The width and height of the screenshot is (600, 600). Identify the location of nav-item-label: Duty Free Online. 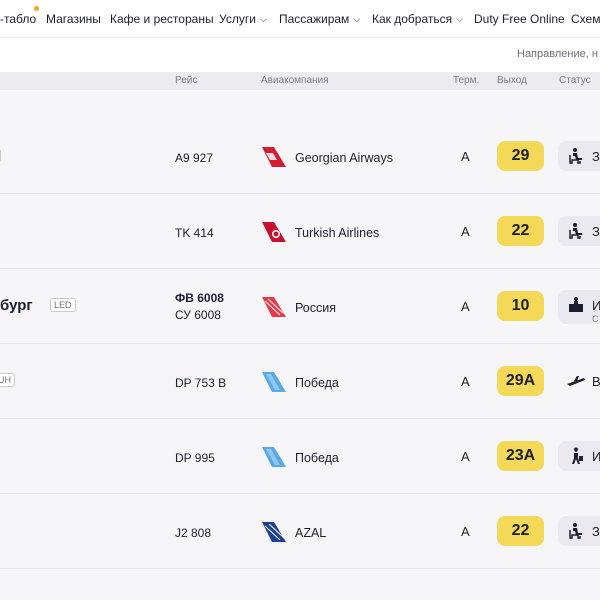
(519, 19).